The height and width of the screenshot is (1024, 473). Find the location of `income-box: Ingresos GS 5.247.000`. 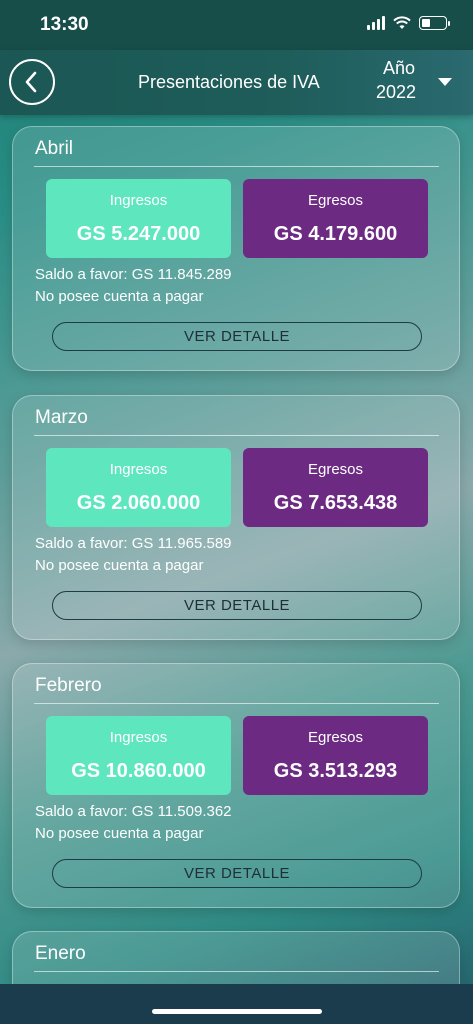

income-box: Ingresos GS 5.247.000 is located at coordinates (138, 218).